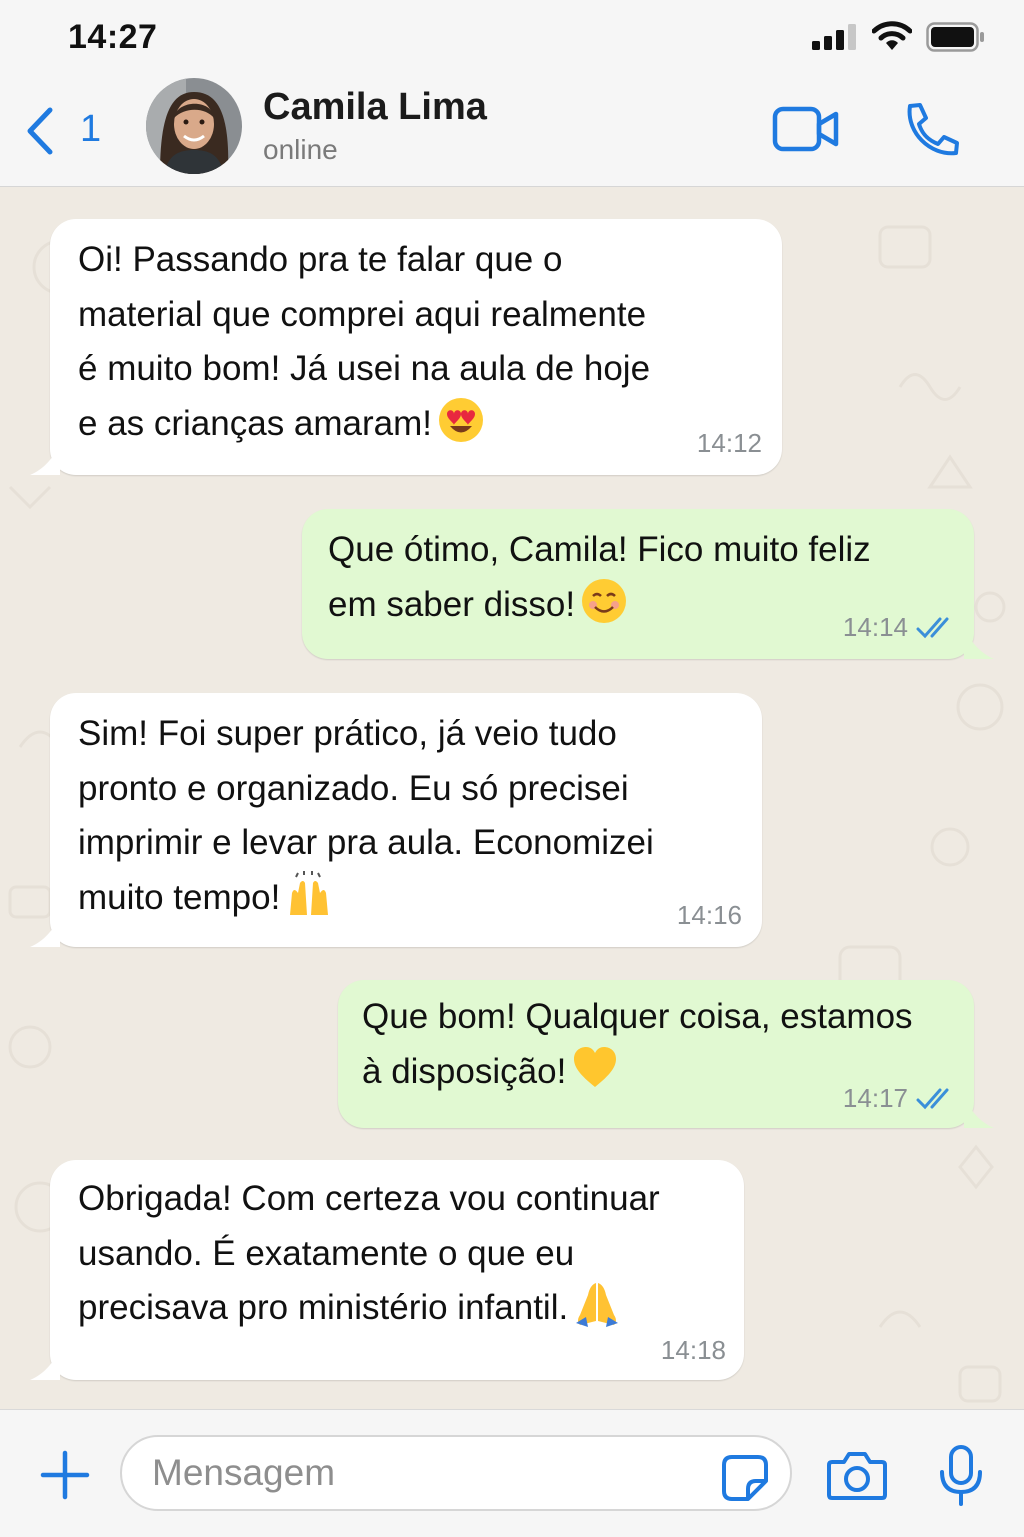  Describe the element at coordinates (461, 419) in the screenshot. I see `heart-eyes-emoji-icon` at that location.